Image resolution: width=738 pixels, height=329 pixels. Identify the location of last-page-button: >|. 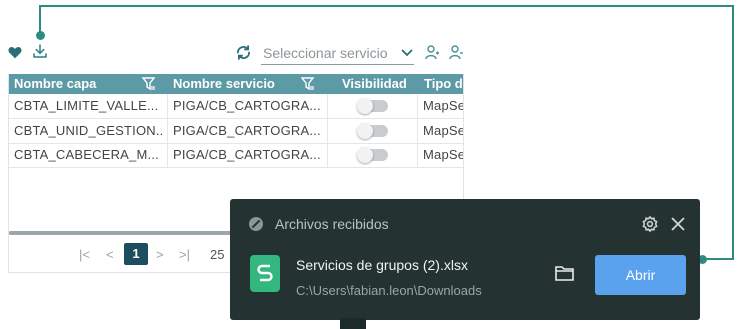
(184, 255).